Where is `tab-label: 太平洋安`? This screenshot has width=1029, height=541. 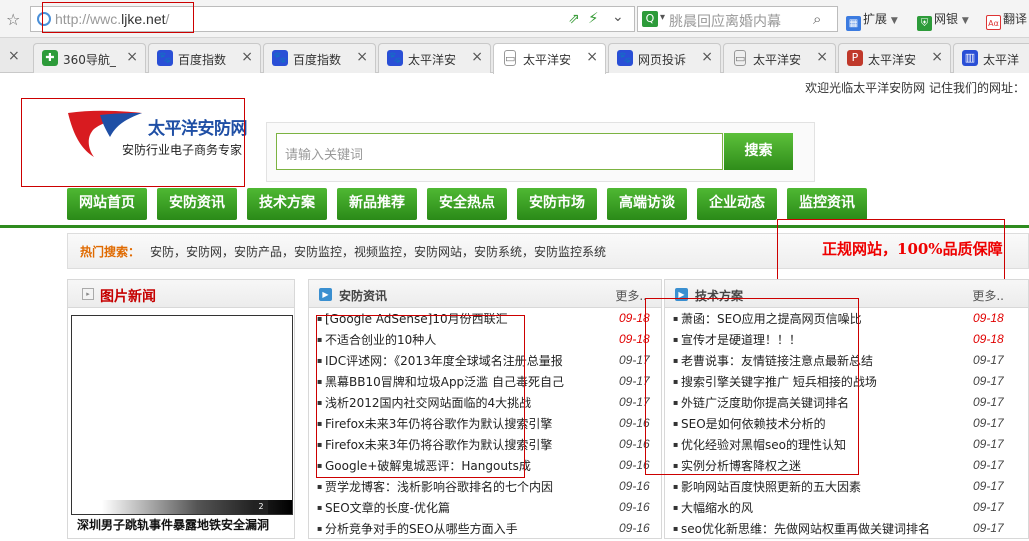 tab-label: 太平洋安 is located at coordinates (547, 60).